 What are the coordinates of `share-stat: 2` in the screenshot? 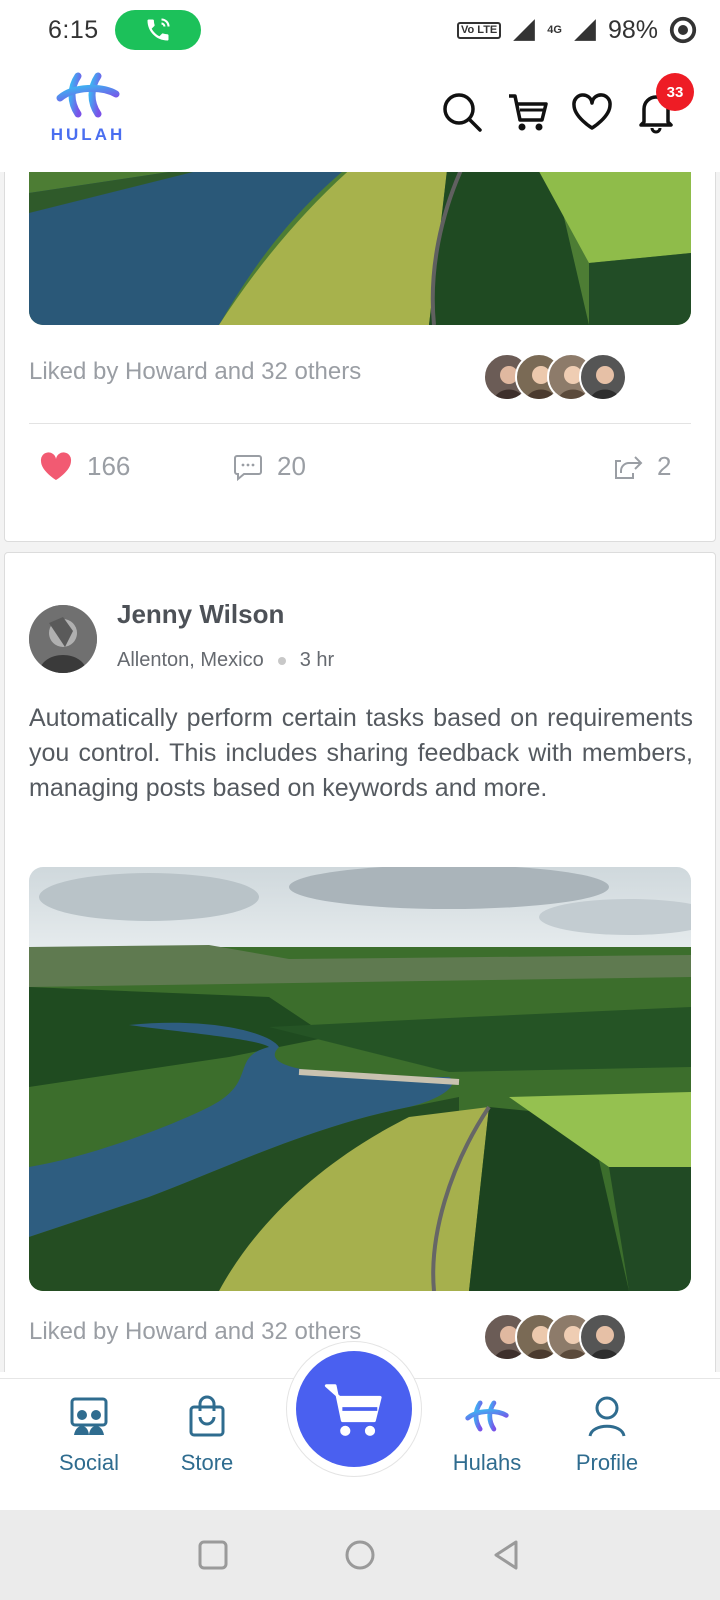 It's located at (642, 466).